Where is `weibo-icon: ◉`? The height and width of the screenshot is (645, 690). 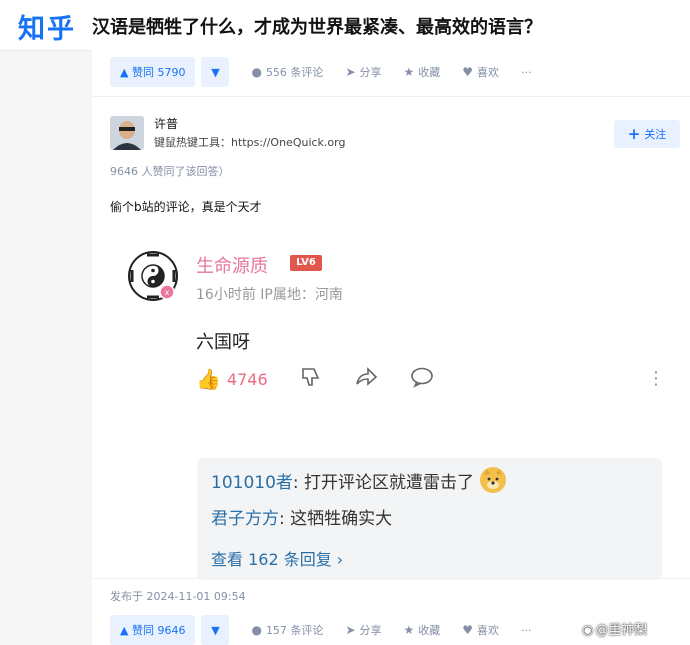
weibo-icon: ◉ is located at coordinates (588, 630).